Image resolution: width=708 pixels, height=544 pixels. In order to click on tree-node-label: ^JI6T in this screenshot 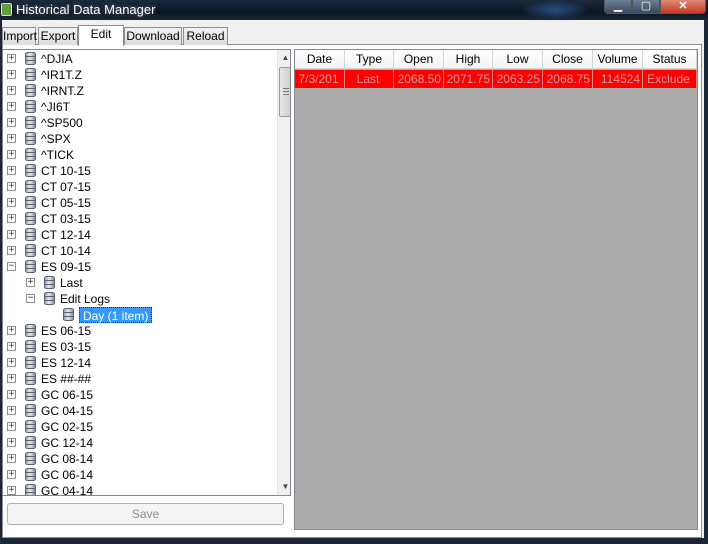, I will do `click(55, 107)`.